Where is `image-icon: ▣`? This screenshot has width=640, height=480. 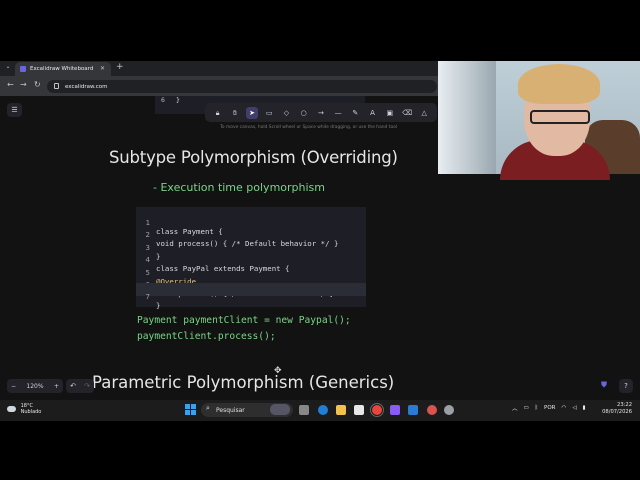
image-icon: ▣ is located at coordinates (390, 113).